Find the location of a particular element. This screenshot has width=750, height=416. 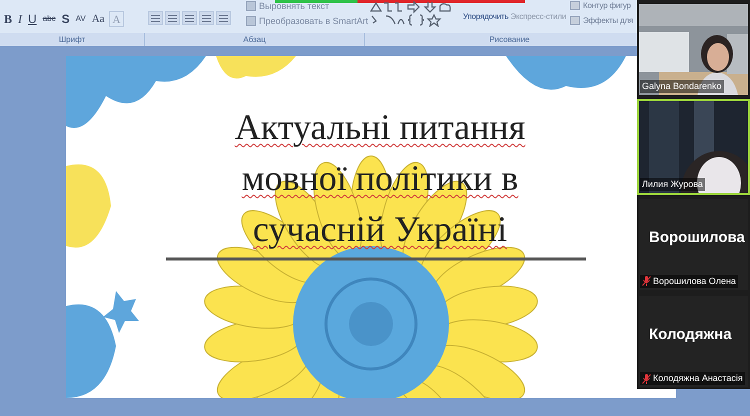

participant-name: Колодяжна Анастасія is located at coordinates (698, 378).